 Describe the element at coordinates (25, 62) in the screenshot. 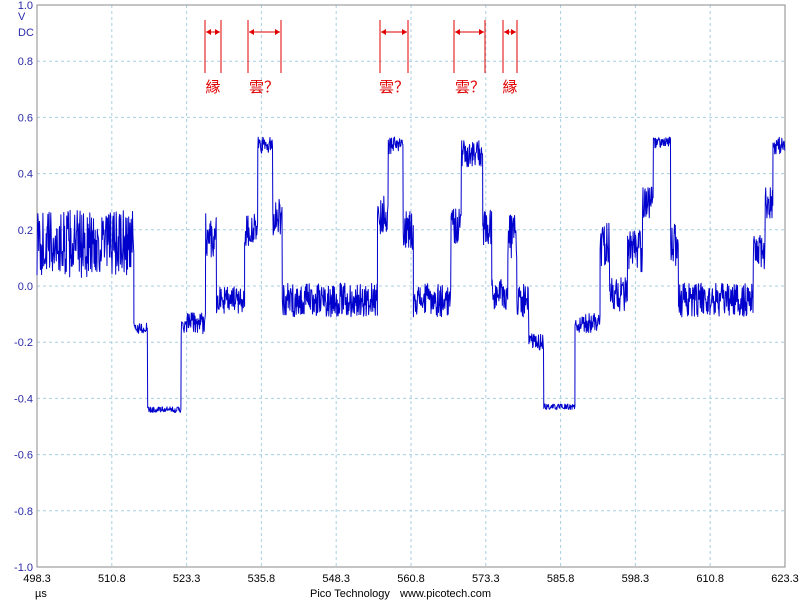

I see `y-tick-label: 0.8` at that location.